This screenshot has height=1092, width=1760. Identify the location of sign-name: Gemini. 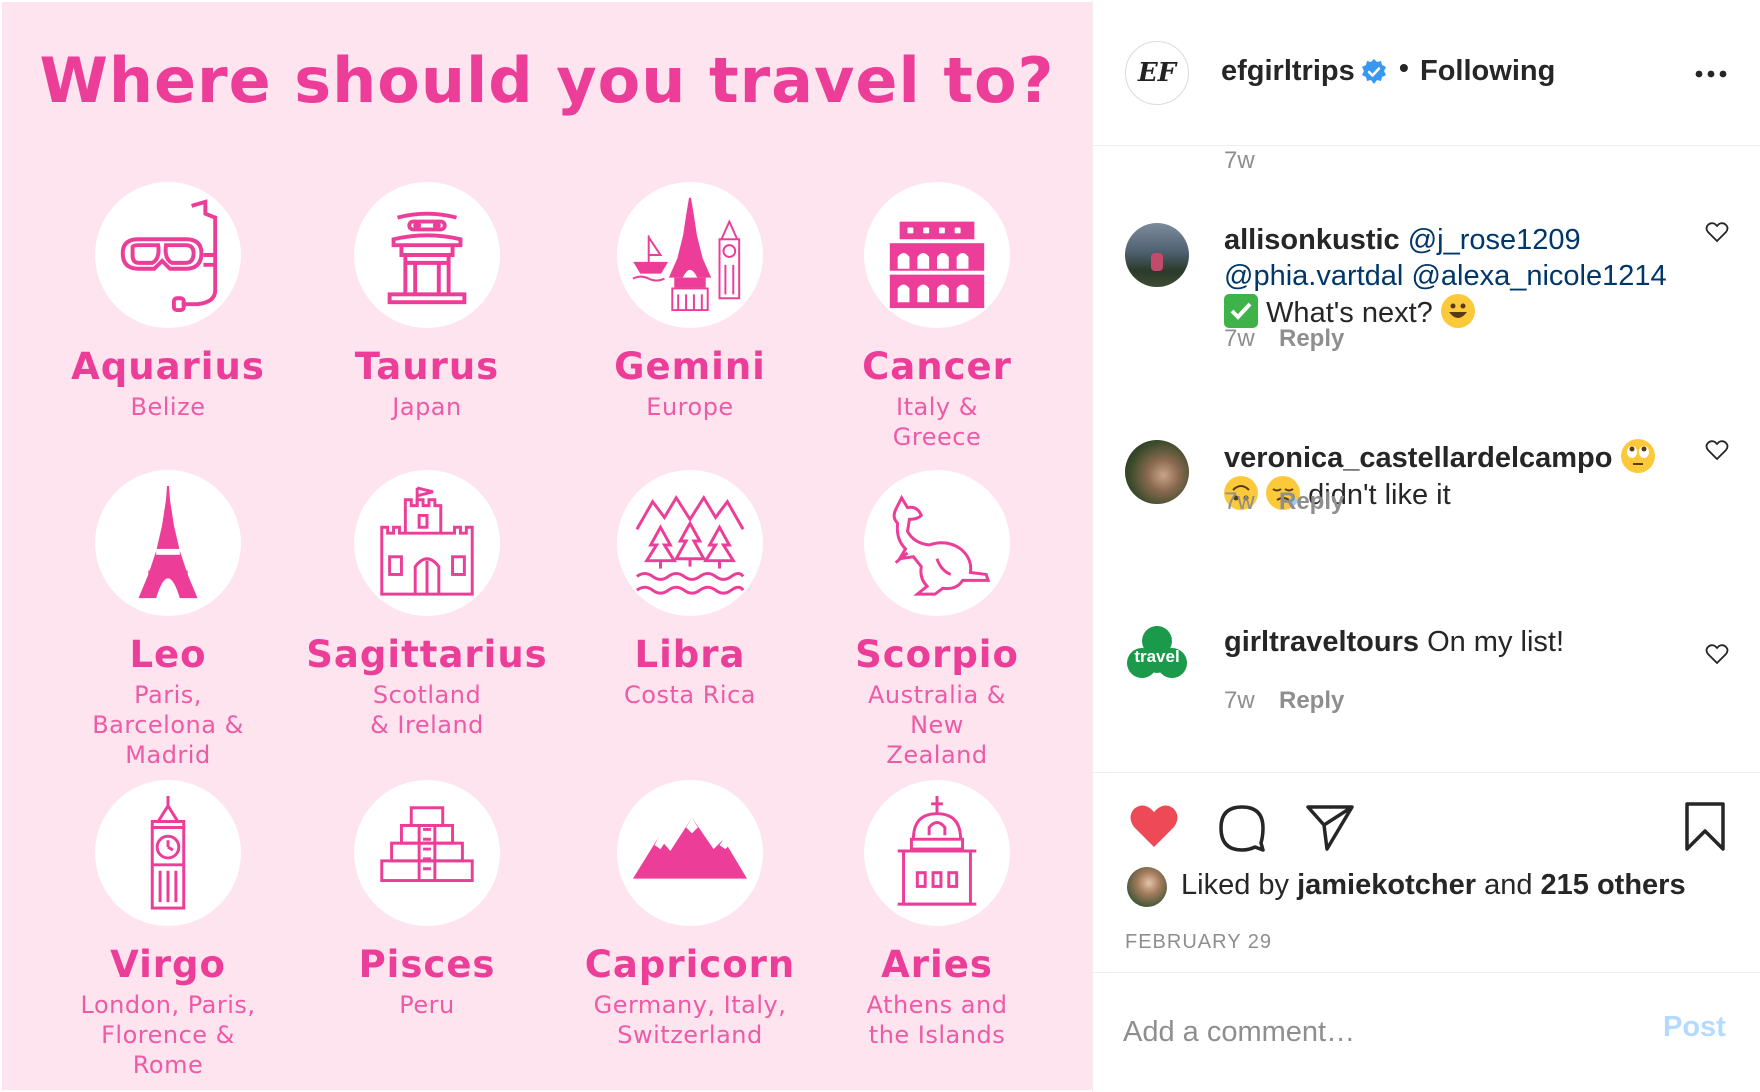
(690, 366).